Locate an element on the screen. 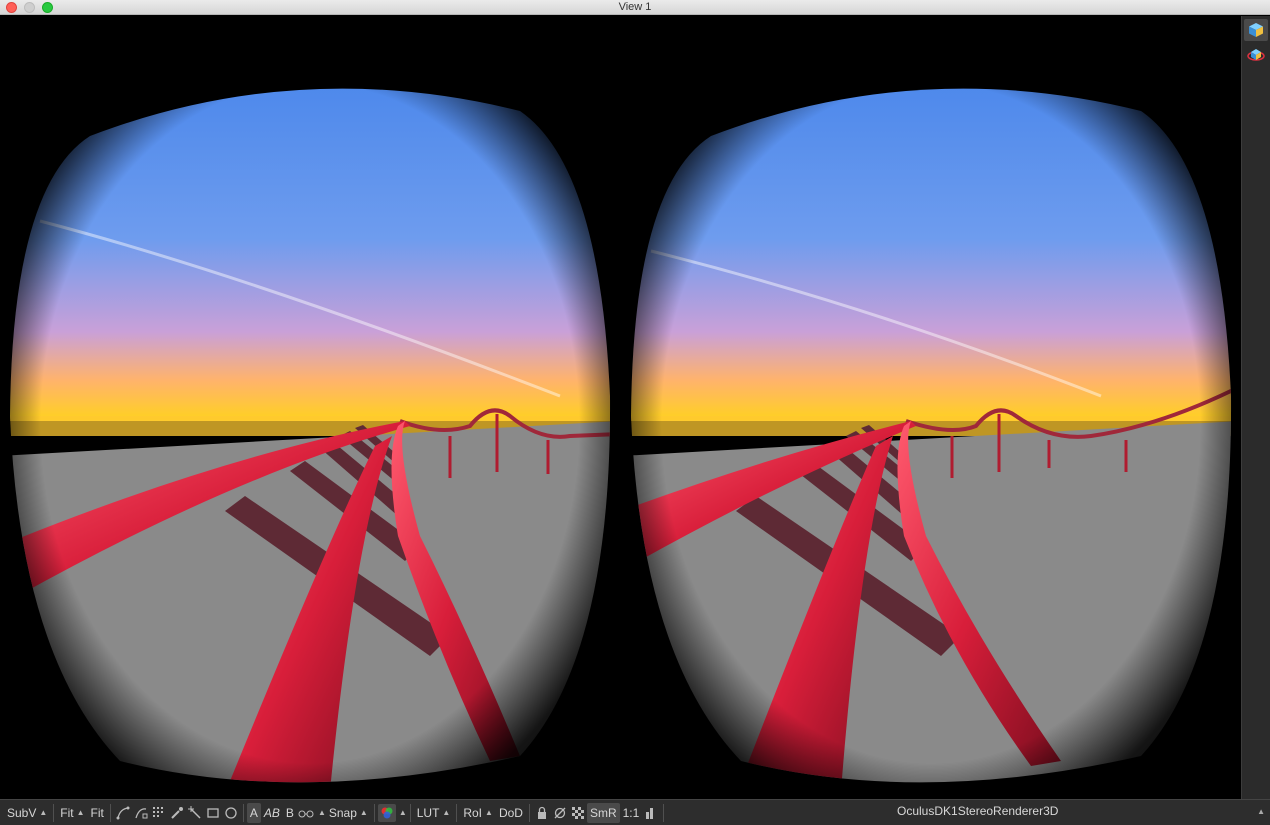  checkerboard-icon is located at coordinates (578, 813).